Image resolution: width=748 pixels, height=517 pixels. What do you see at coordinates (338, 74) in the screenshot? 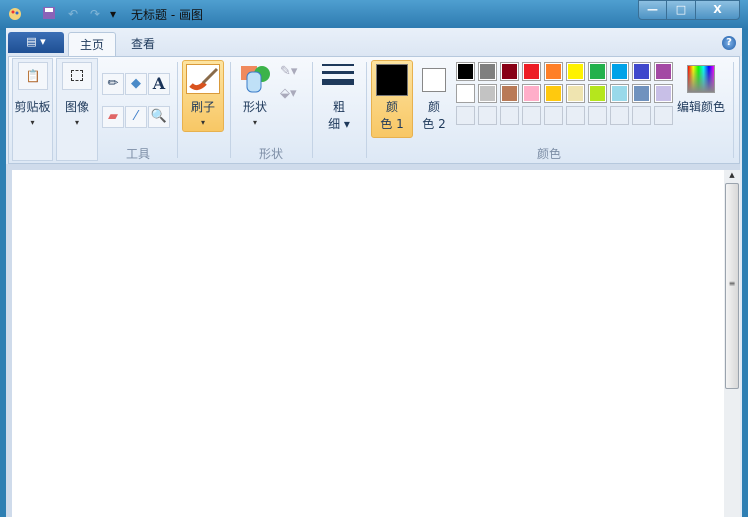
I see `size-icon` at bounding box center [338, 74].